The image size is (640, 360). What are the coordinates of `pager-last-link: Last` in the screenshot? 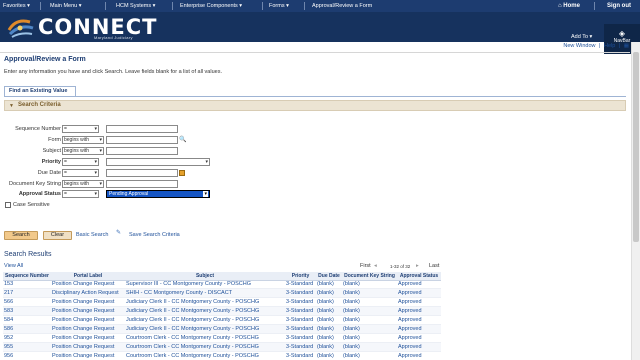 It's located at (434, 266).